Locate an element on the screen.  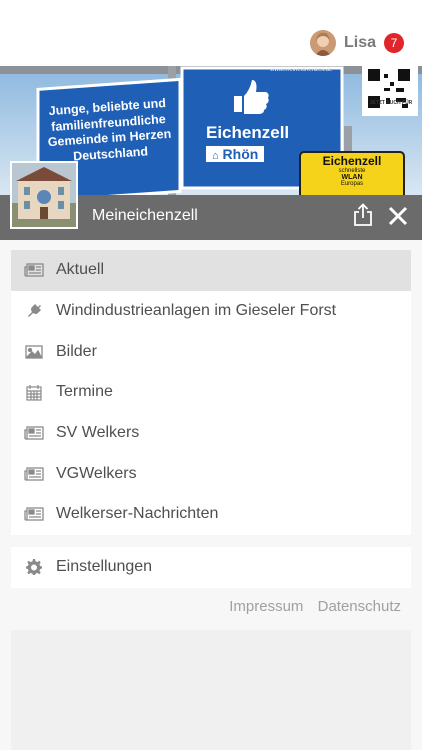
plug-icon is located at coordinates (34, 311).